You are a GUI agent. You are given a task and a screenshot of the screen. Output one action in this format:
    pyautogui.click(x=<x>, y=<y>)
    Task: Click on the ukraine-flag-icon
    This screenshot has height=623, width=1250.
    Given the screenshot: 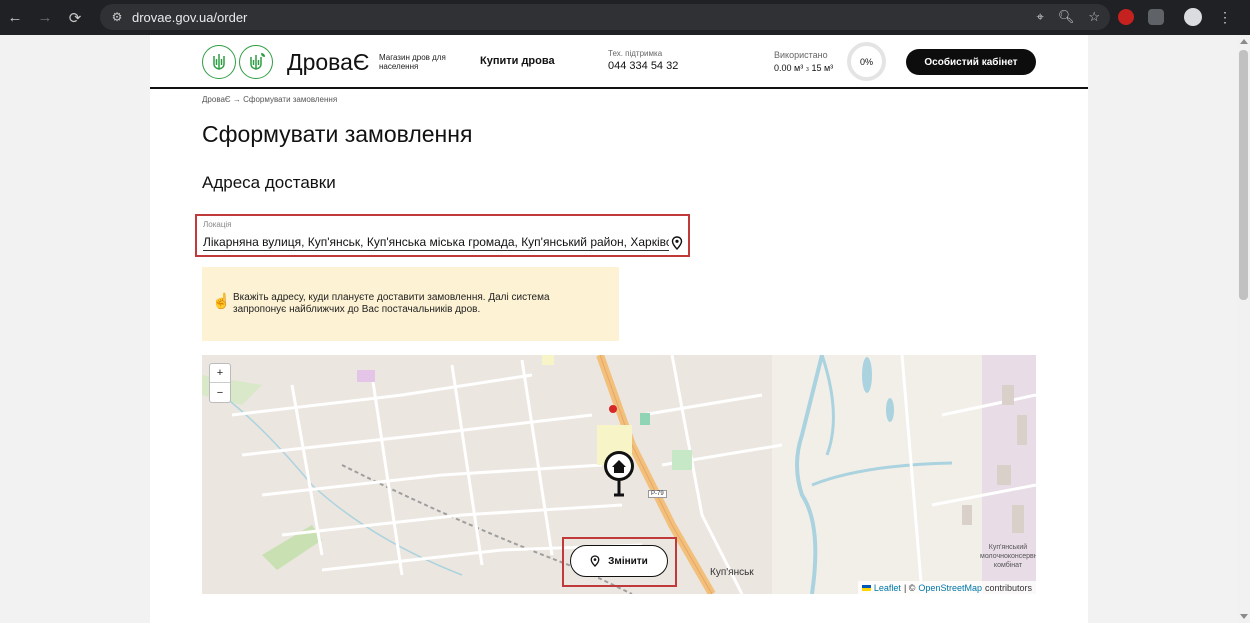 What is the action you would take?
    pyautogui.click(x=866, y=587)
    